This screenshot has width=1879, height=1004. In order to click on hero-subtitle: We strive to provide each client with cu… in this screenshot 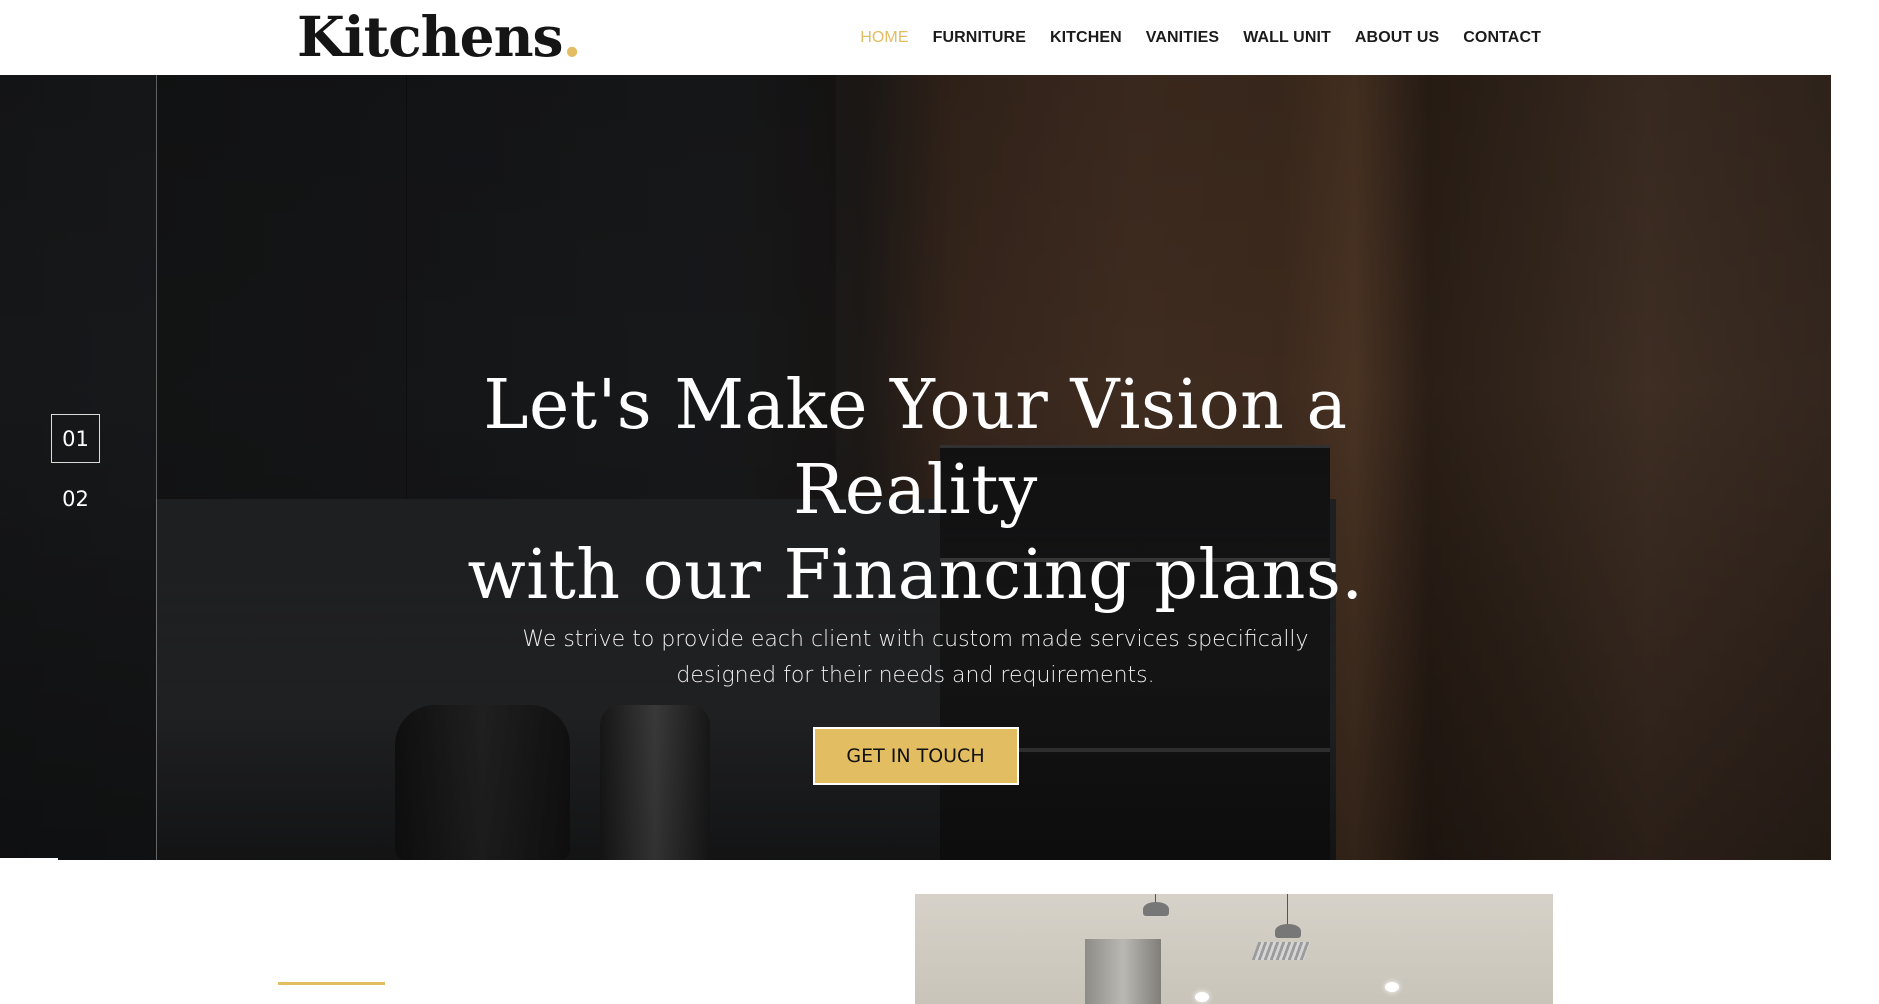, I will do `click(916, 658)`.